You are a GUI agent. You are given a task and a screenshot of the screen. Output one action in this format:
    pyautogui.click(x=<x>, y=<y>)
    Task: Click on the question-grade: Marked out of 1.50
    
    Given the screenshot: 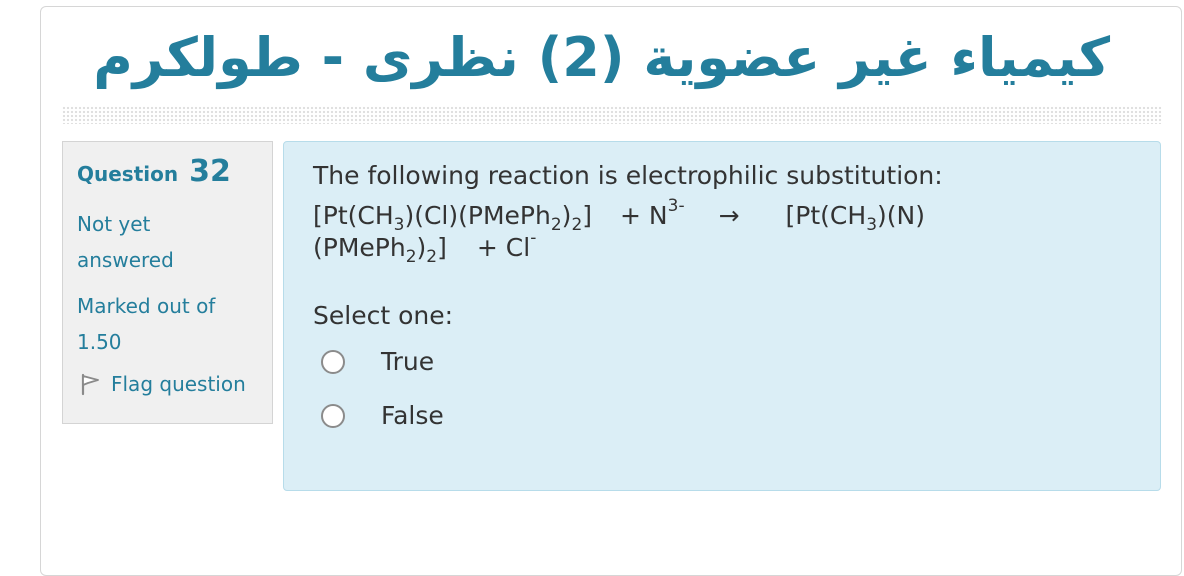 What is the action you would take?
    pyautogui.click(x=146, y=324)
    